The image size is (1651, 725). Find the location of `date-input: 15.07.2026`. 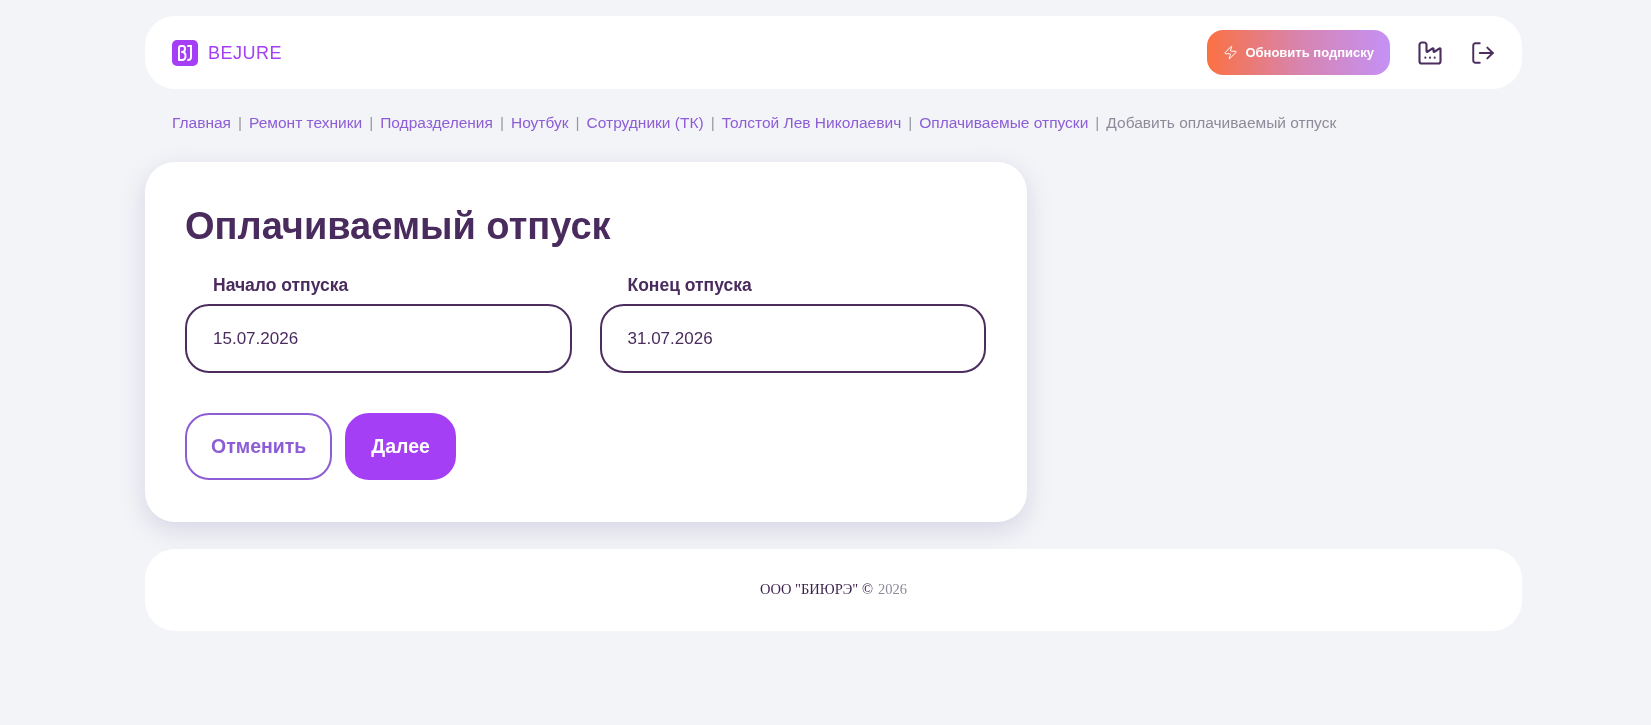

date-input: 15.07.2026 is located at coordinates (378, 338).